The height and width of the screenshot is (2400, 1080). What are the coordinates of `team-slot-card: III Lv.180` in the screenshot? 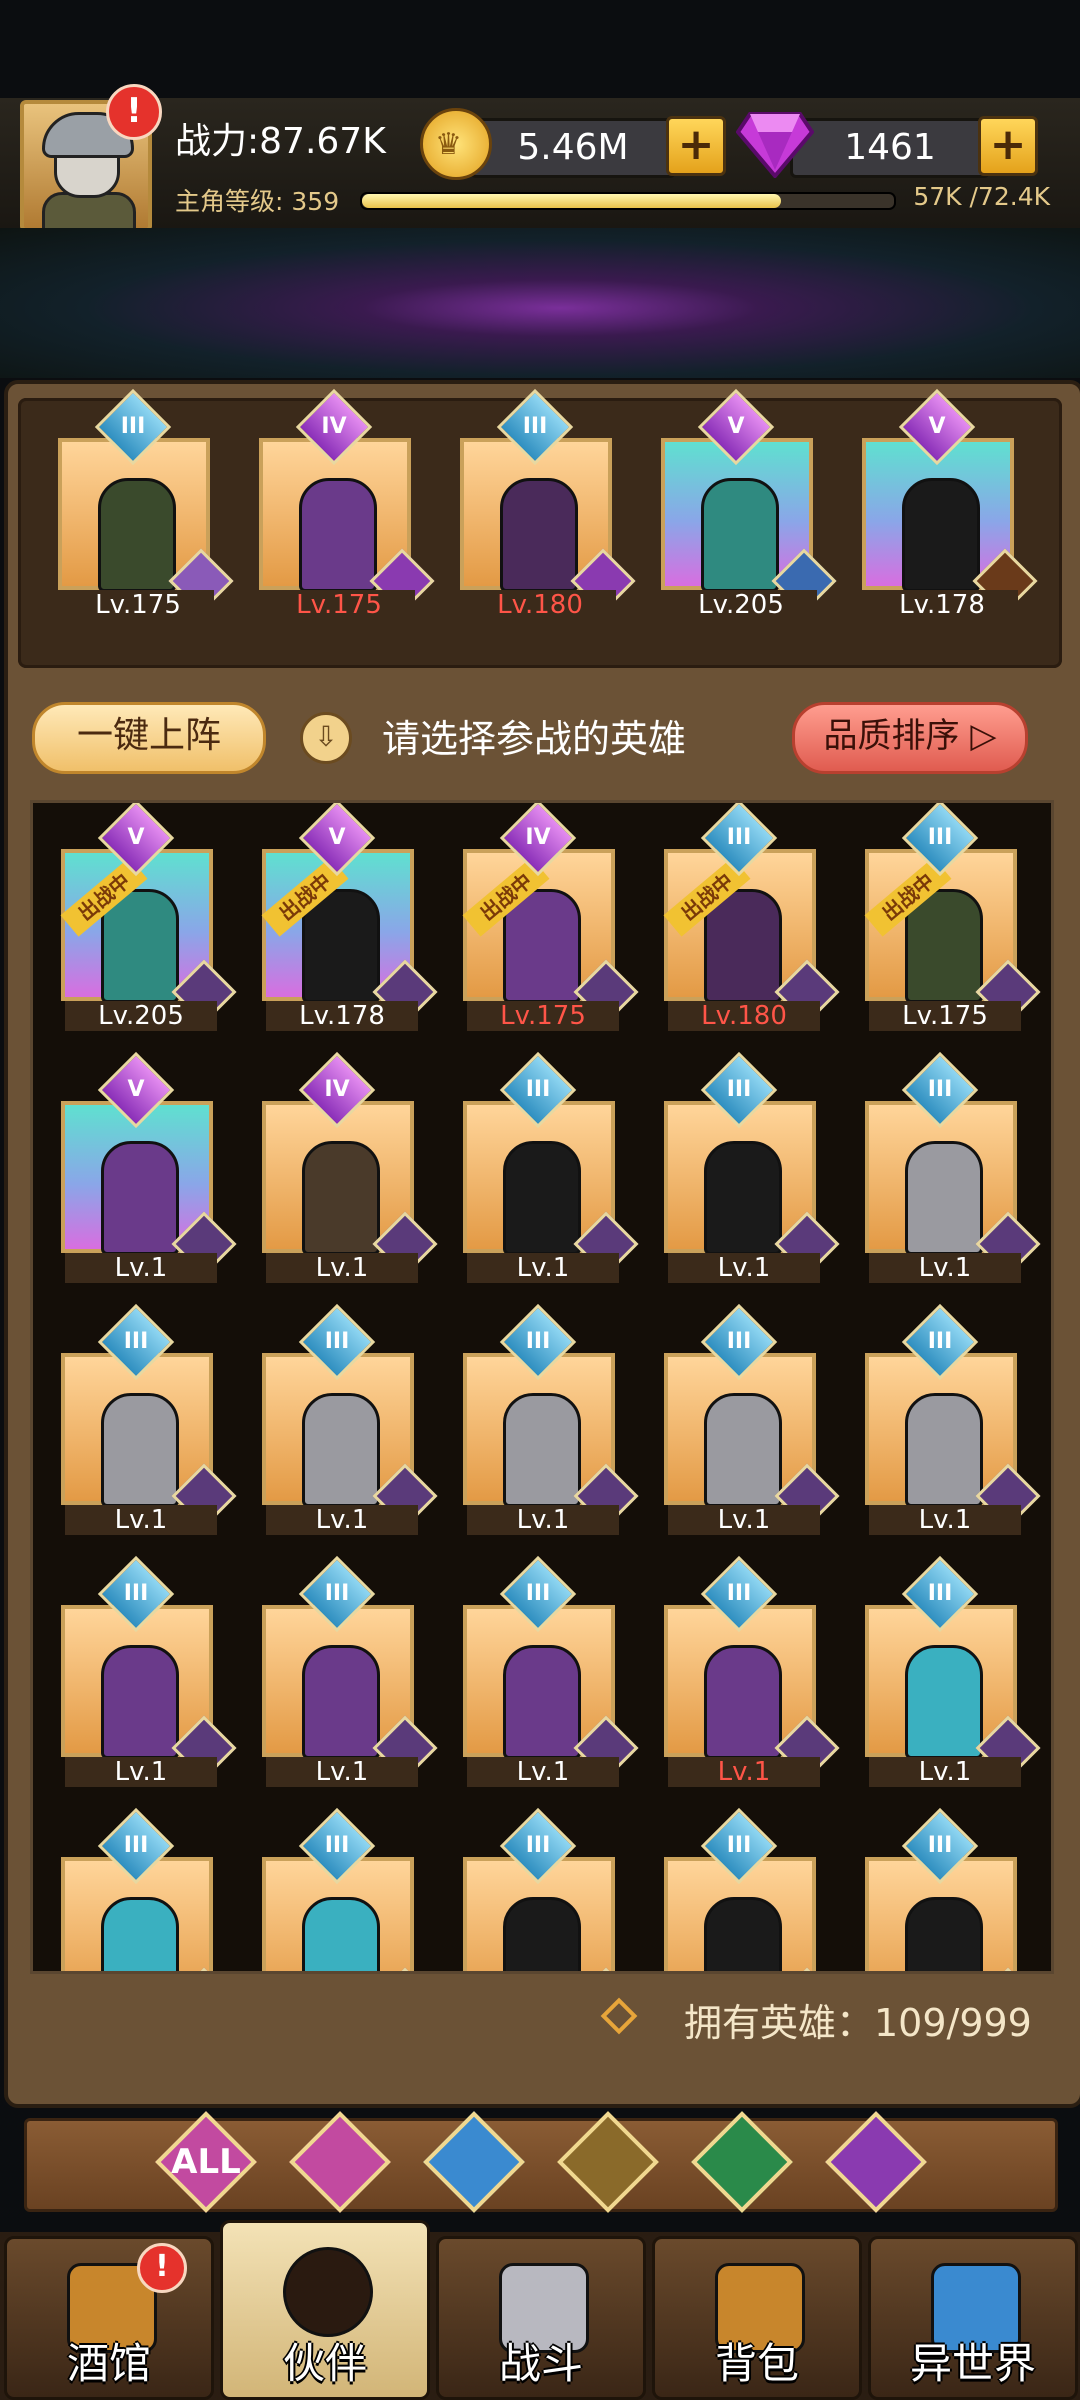 It's located at (548, 504).